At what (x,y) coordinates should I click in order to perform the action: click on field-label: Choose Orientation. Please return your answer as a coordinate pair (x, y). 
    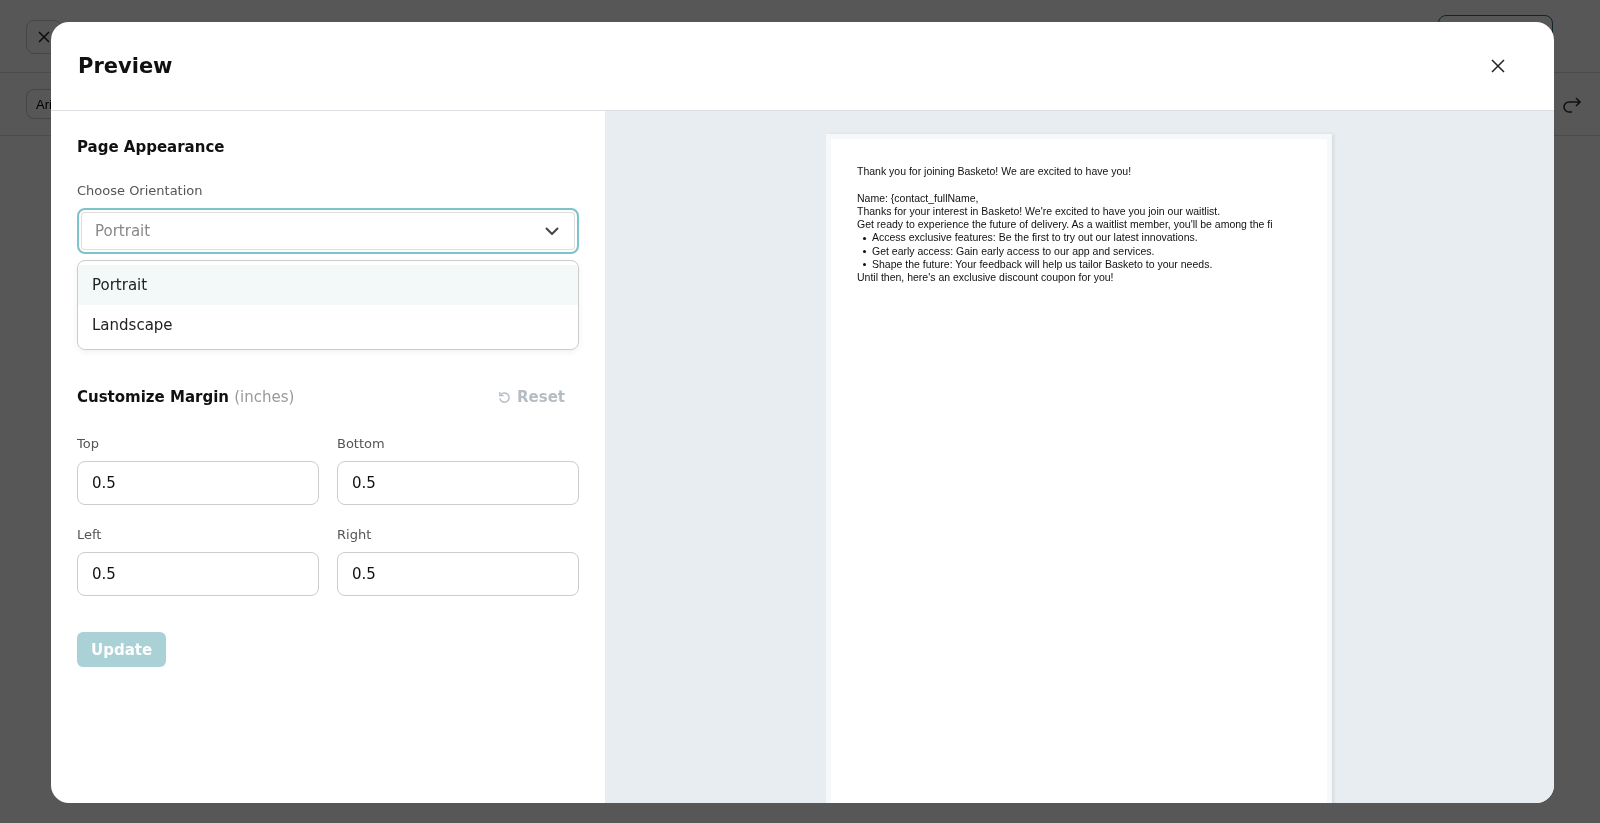
    Looking at the image, I should click on (140, 190).